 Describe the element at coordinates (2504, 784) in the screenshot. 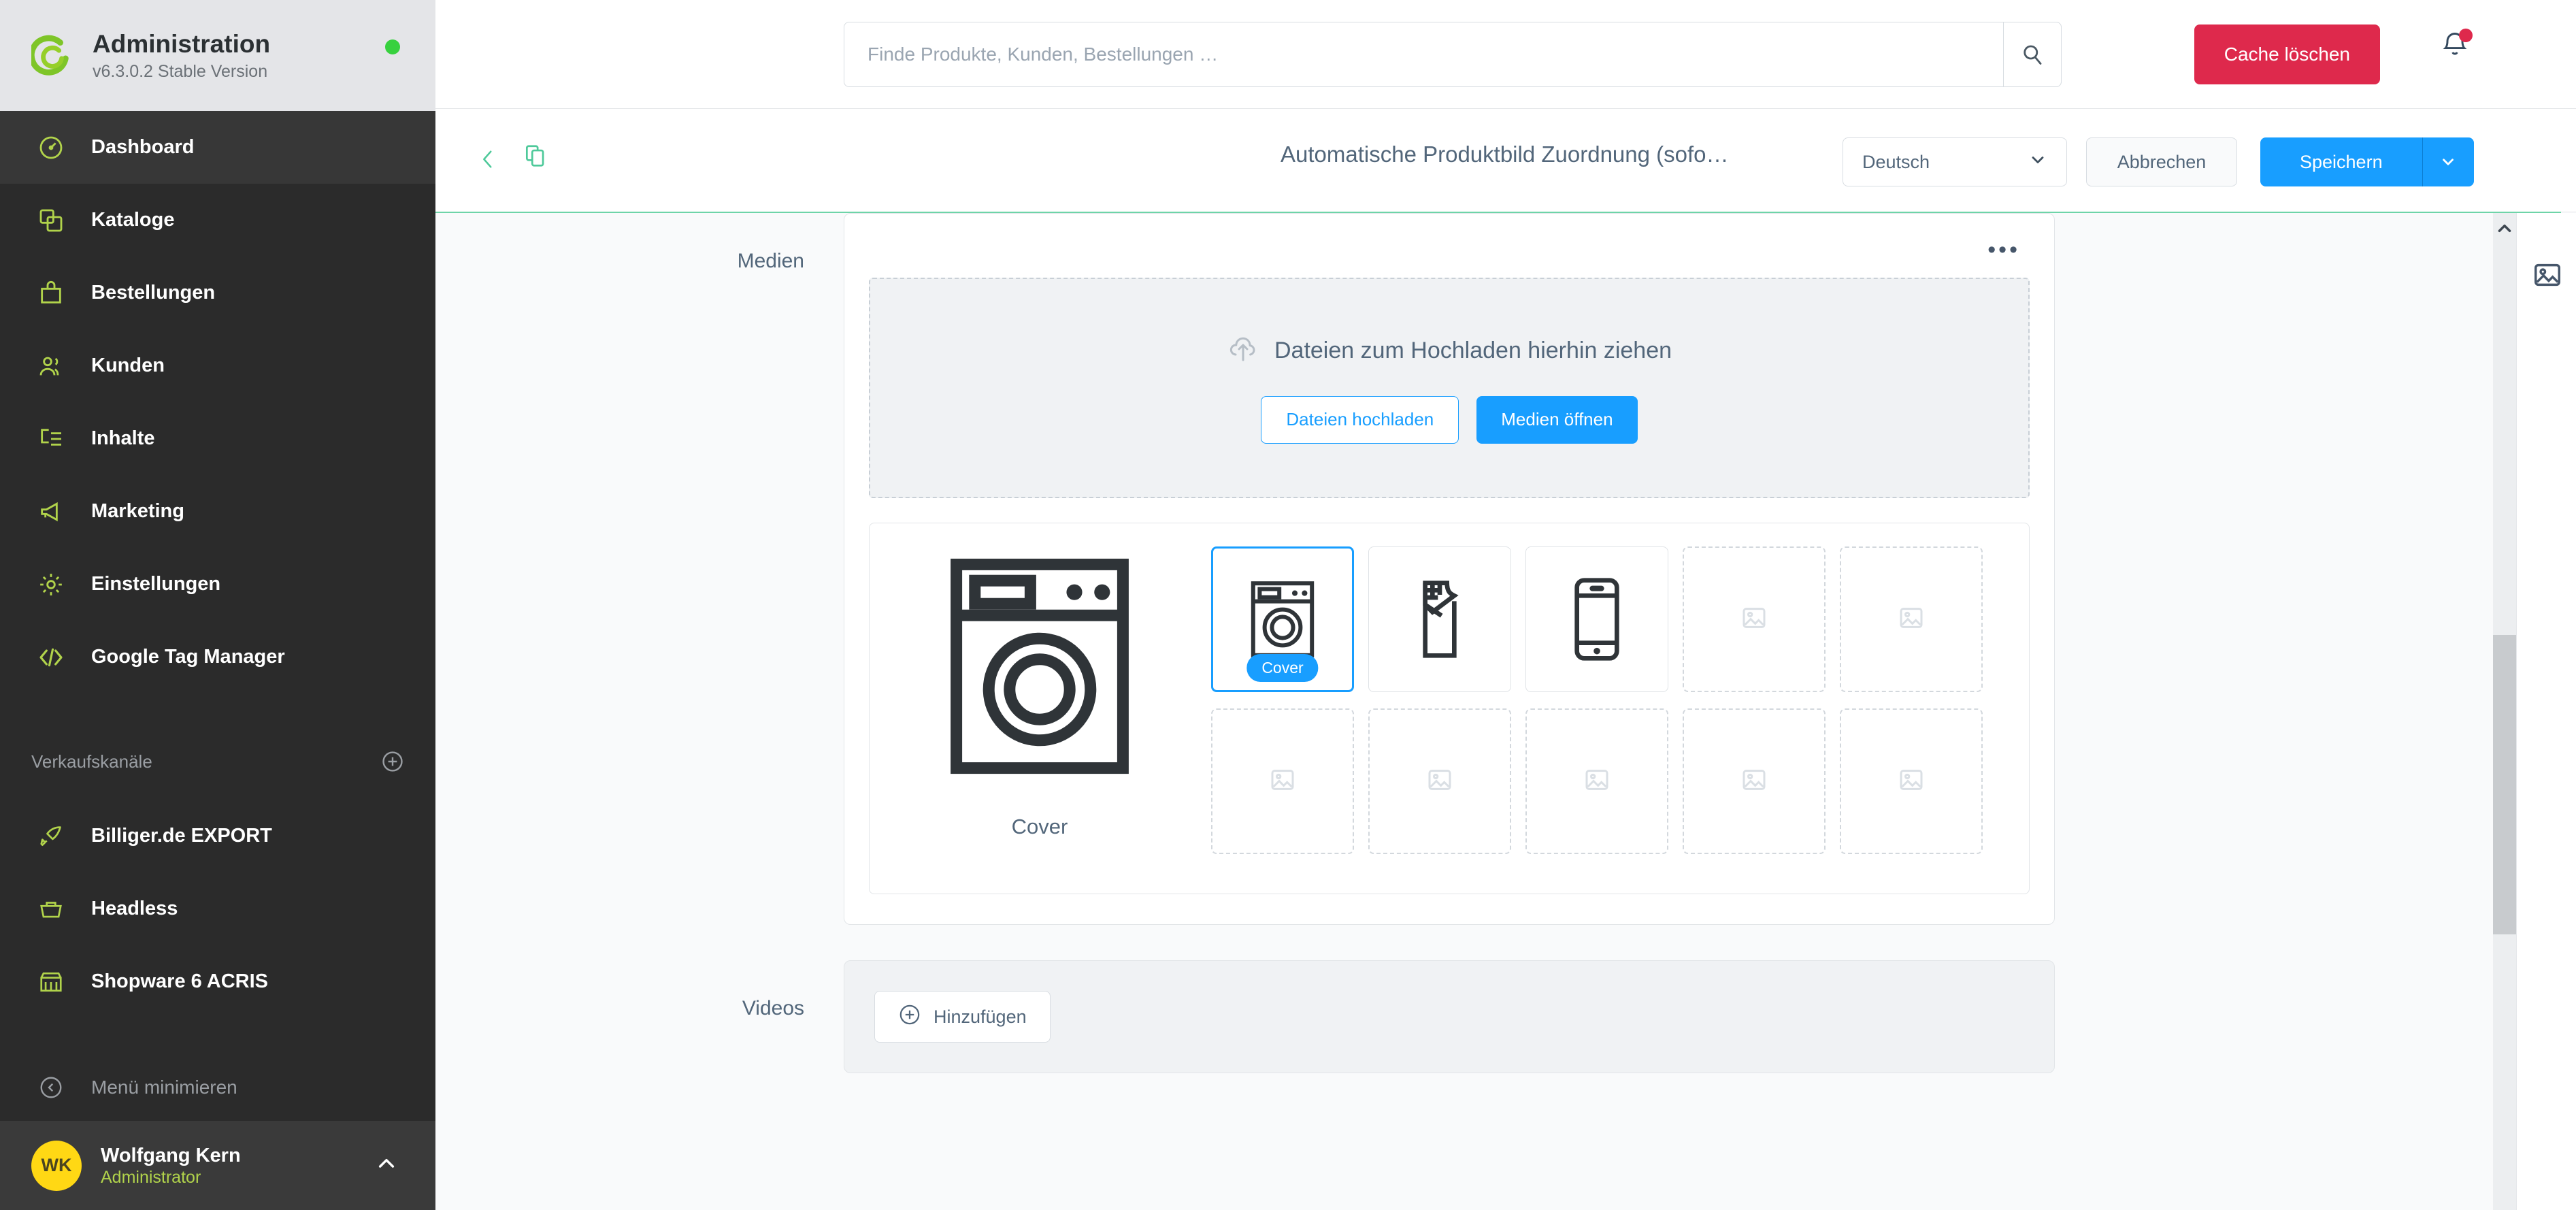

I see `scrollbar-thumb` at that location.